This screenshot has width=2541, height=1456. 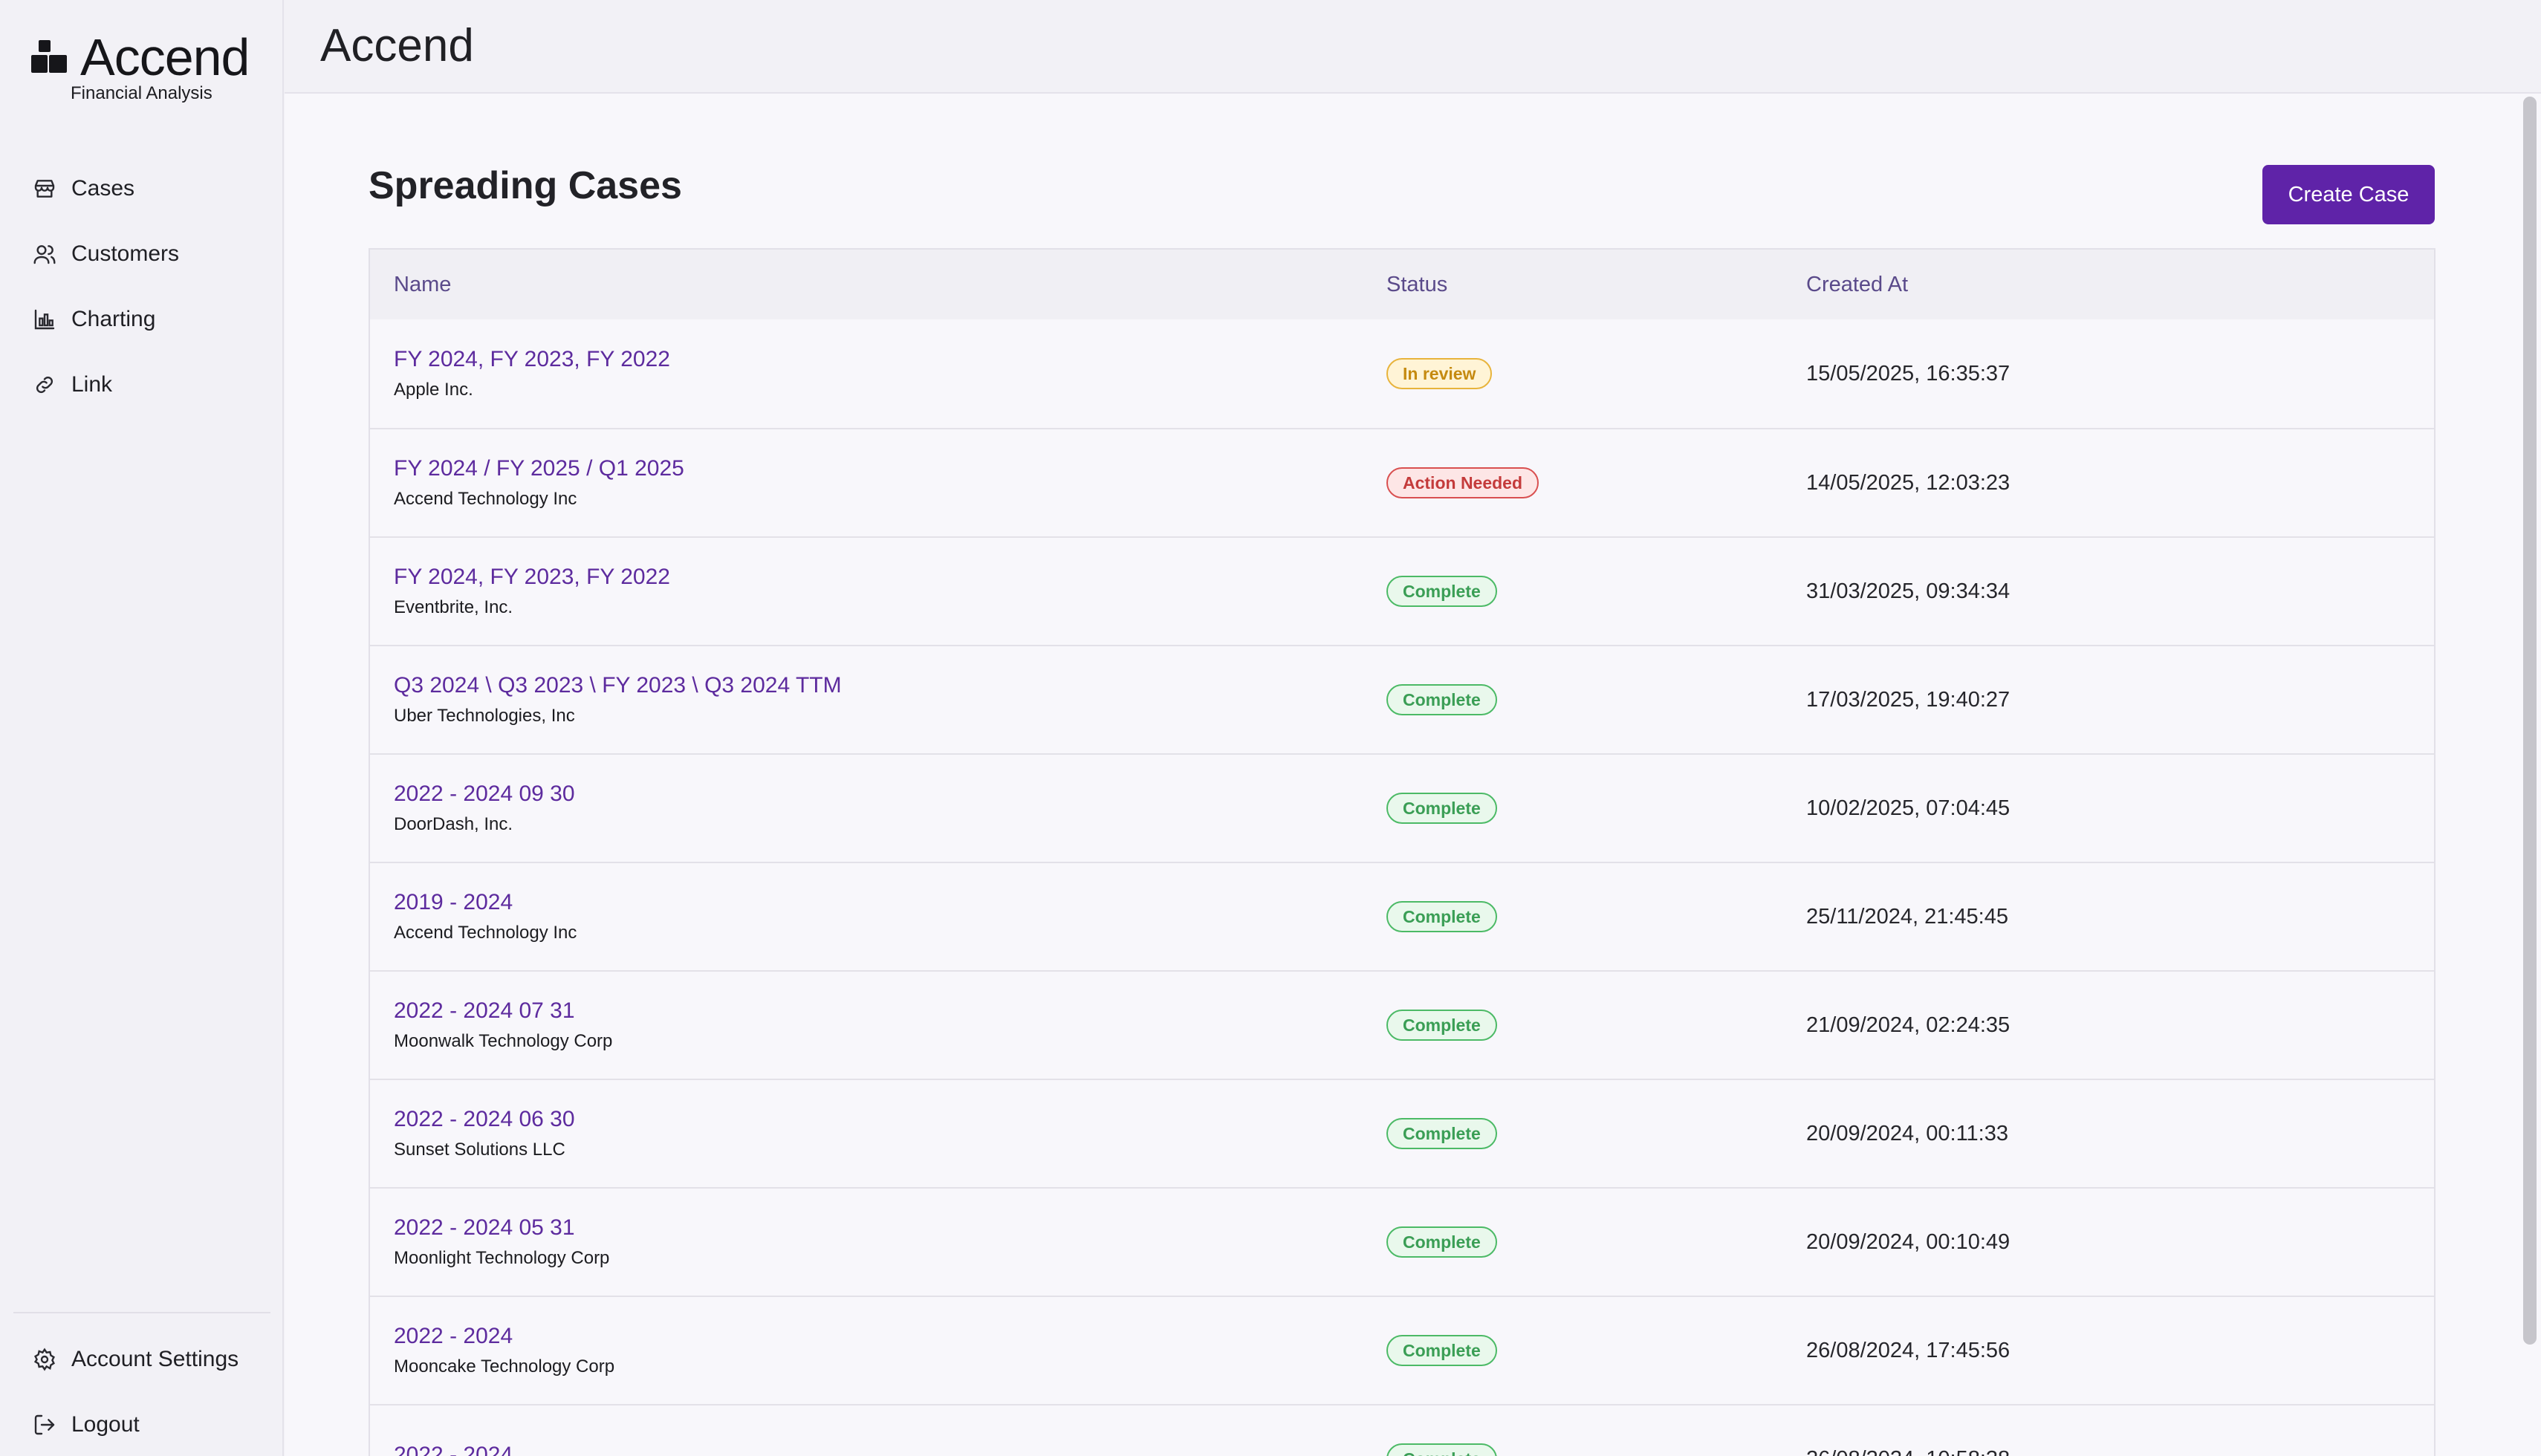 I want to click on sidebar-item-charting: Charting, so click(x=151, y=319).